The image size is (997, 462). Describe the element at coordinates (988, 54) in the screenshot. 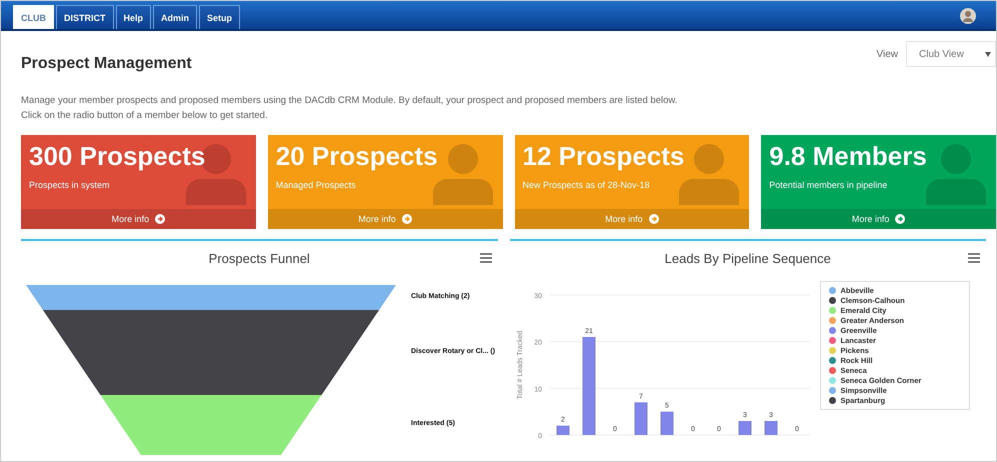

I see `caret-icon` at that location.